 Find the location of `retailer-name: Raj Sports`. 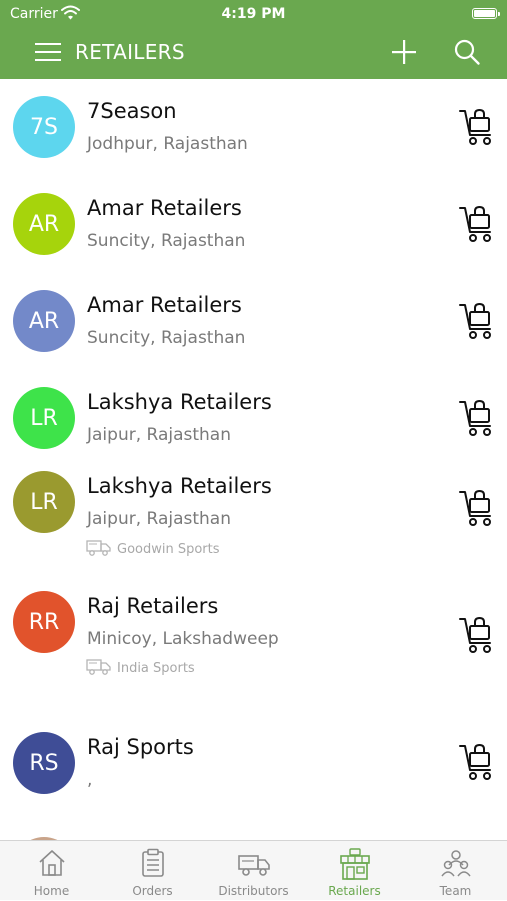

retailer-name: Raj Sports is located at coordinates (140, 747).